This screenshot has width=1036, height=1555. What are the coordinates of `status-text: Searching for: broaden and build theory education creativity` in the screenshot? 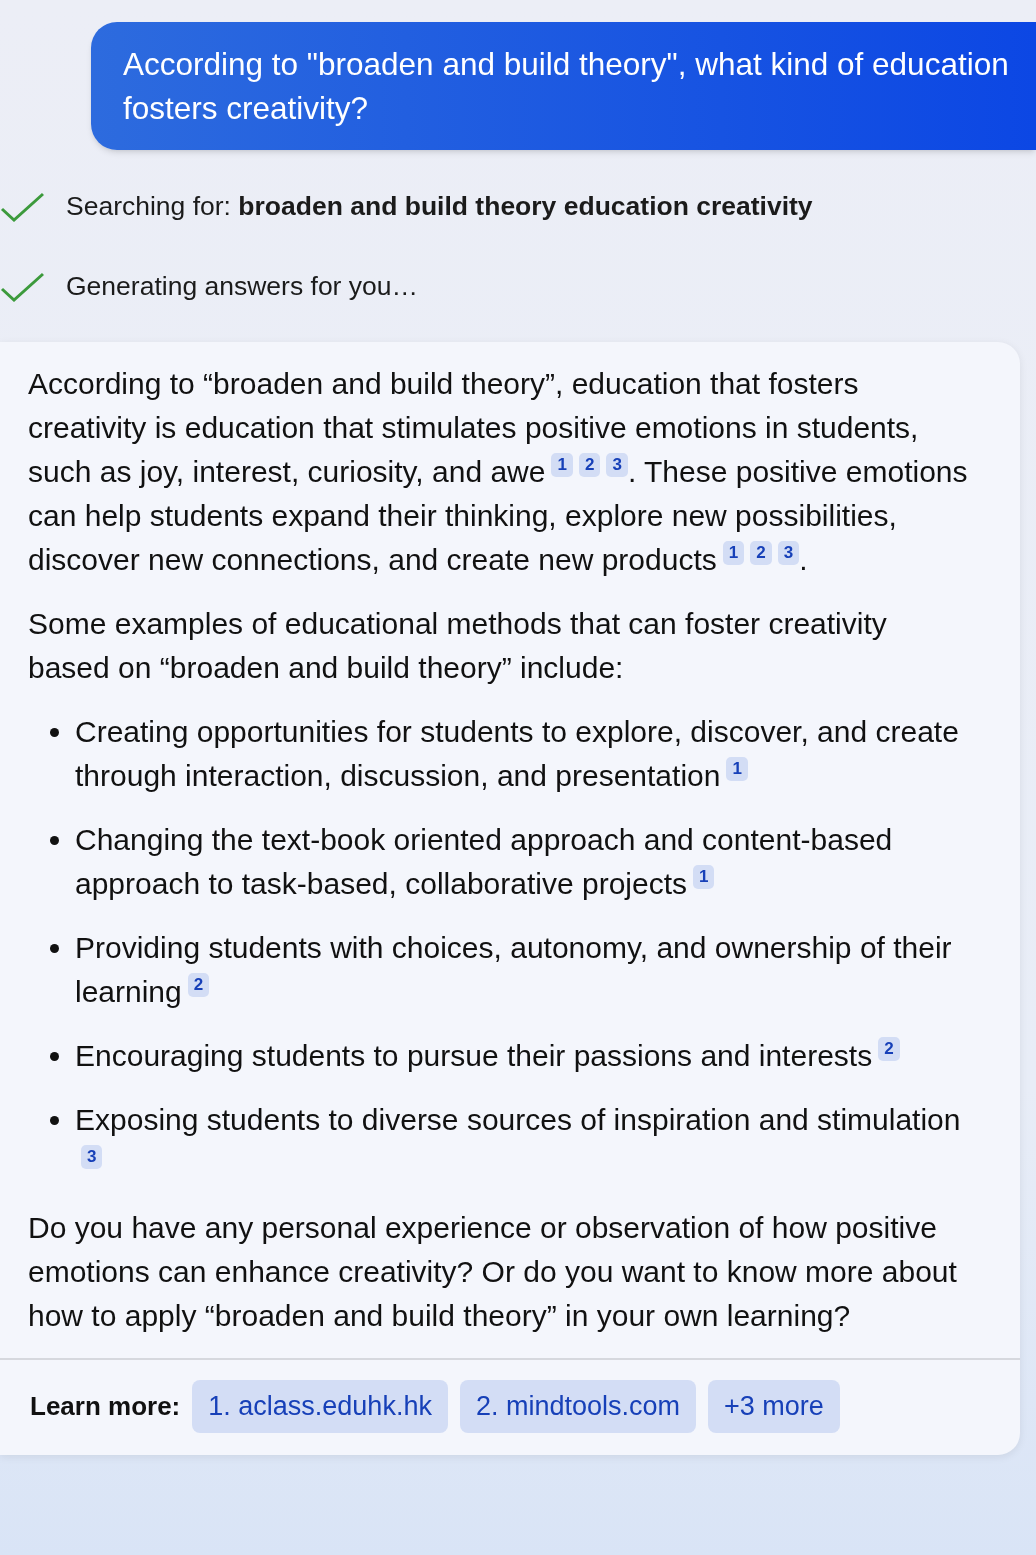 It's located at (439, 207).